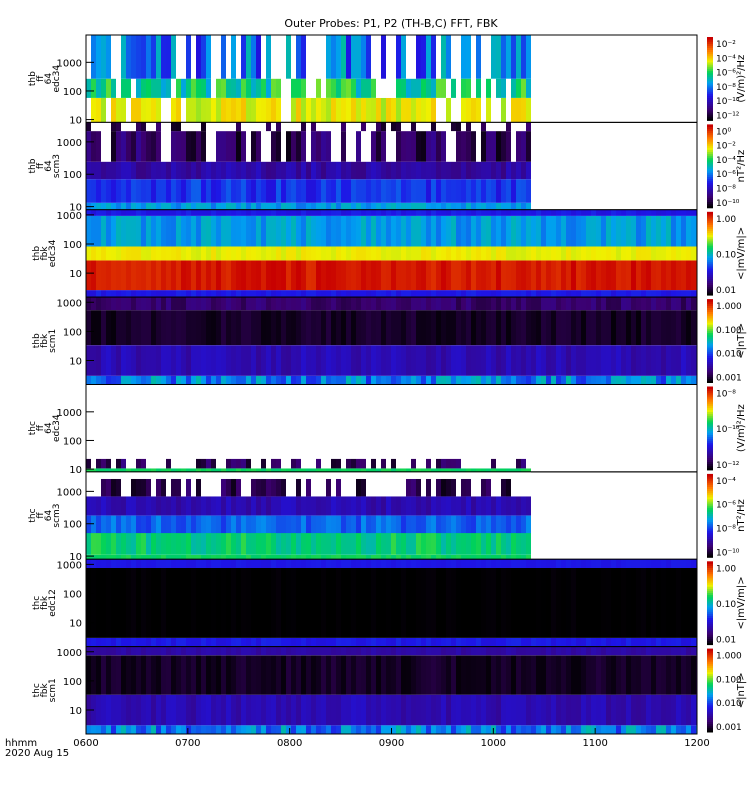 The image size is (750, 800). I want to click on colorbar-cell, so click(710, 300).